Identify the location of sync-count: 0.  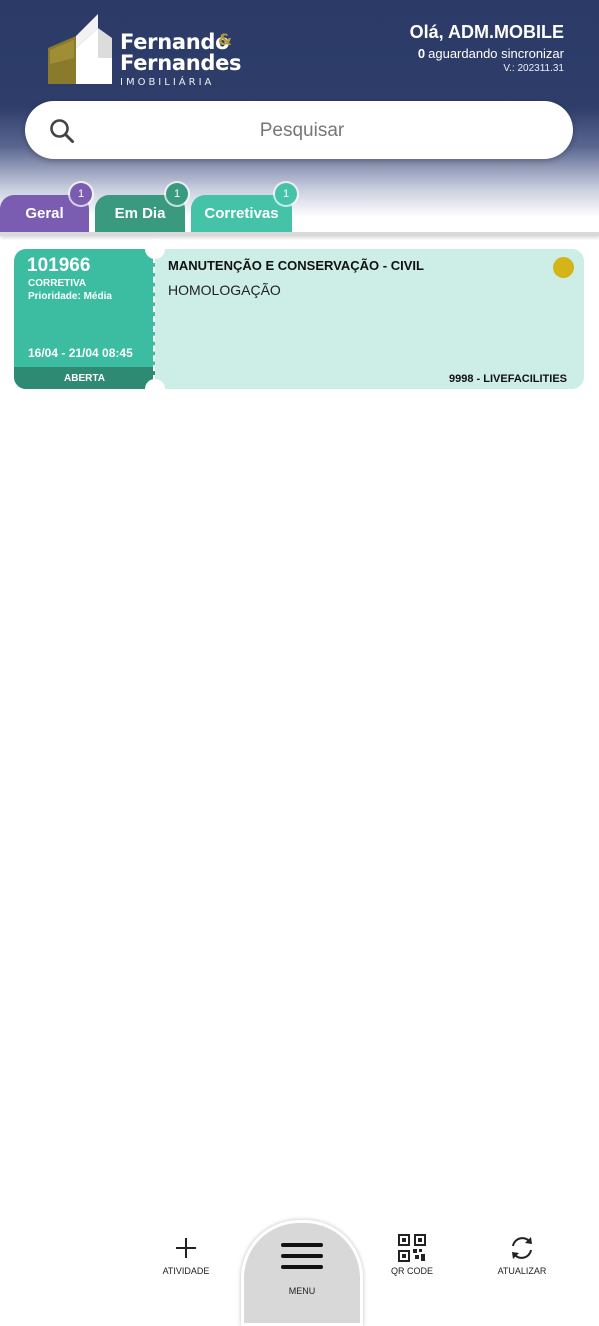
(421, 53).